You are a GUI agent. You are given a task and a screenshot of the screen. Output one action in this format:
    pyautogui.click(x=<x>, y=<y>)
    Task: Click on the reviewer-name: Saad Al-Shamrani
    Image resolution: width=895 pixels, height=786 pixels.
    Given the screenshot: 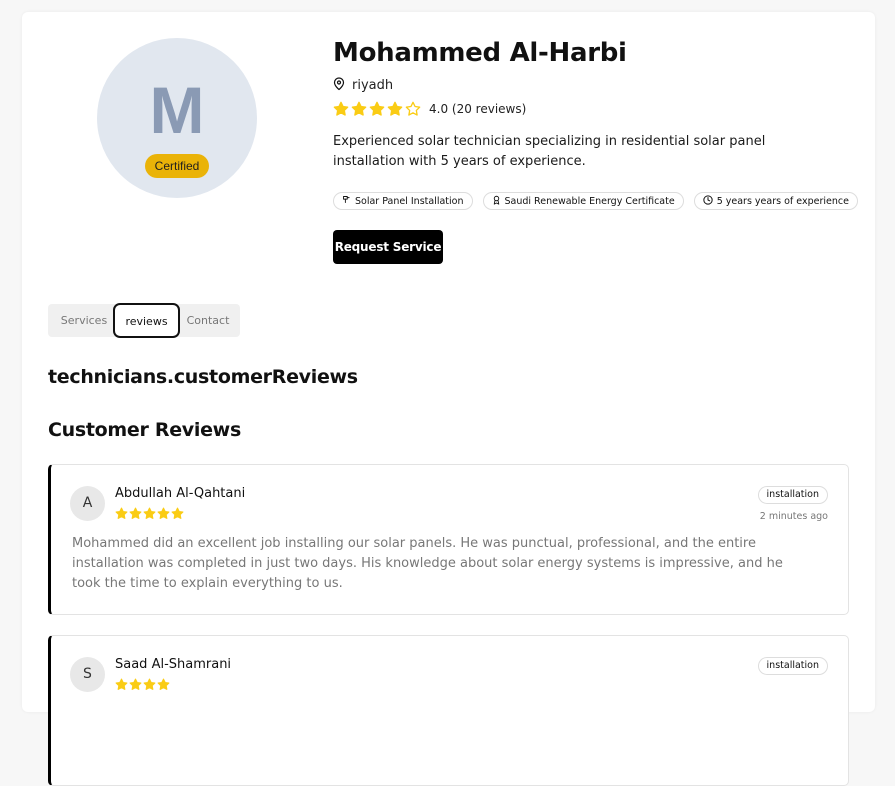 What is the action you would take?
    pyautogui.click(x=173, y=664)
    